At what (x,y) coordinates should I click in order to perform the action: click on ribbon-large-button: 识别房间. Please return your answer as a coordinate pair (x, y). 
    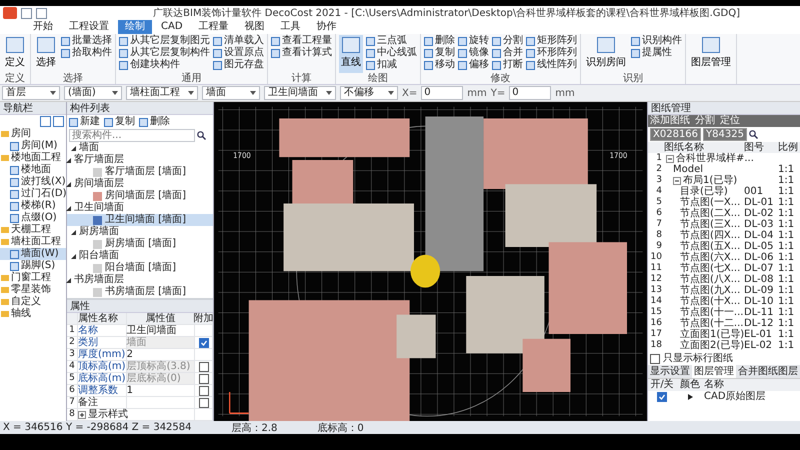
    Looking at the image, I should click on (606, 54).